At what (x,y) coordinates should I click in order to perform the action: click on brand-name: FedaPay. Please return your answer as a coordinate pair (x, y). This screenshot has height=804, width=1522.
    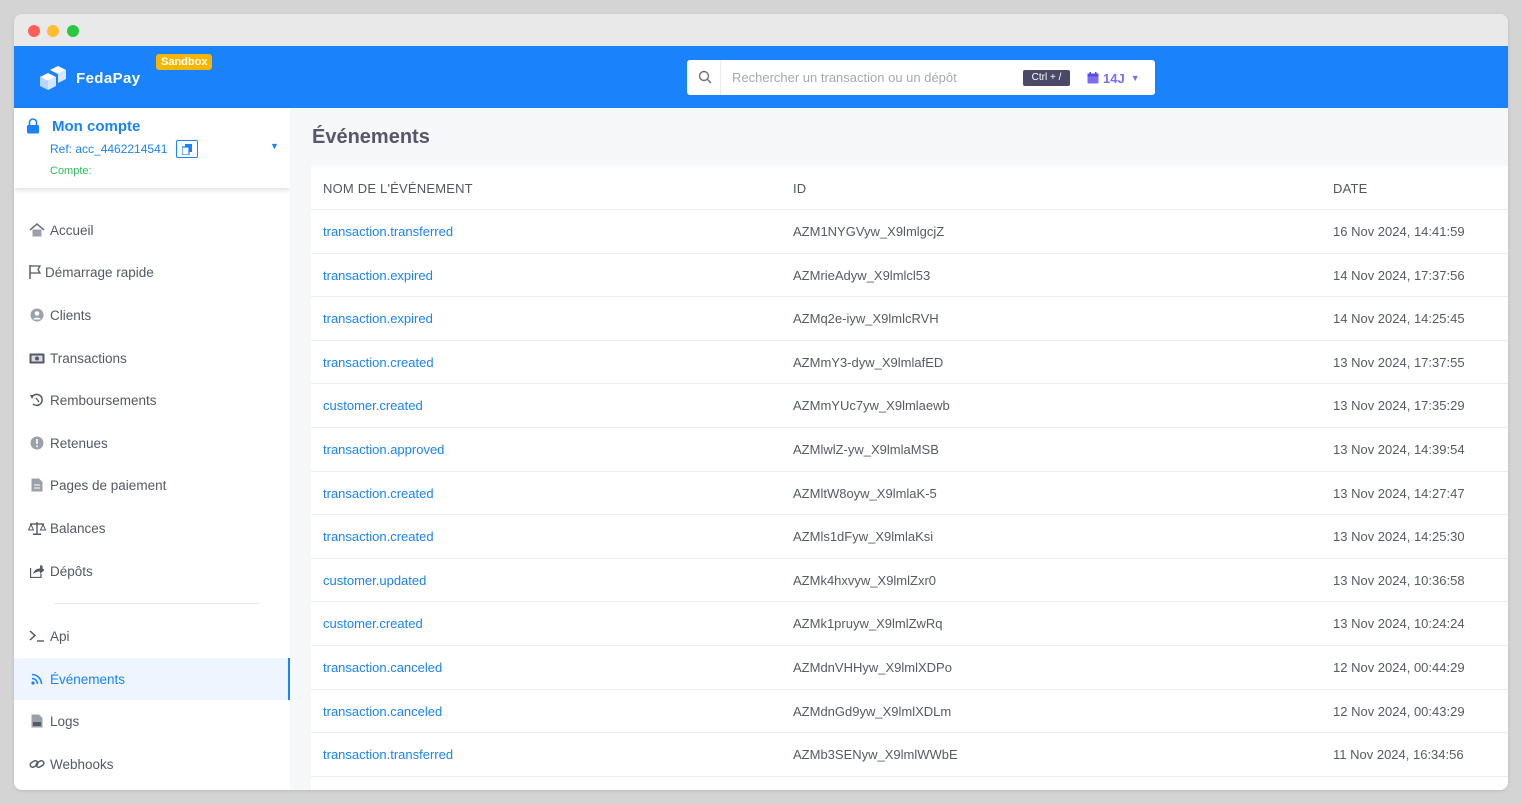
    Looking at the image, I should click on (108, 78).